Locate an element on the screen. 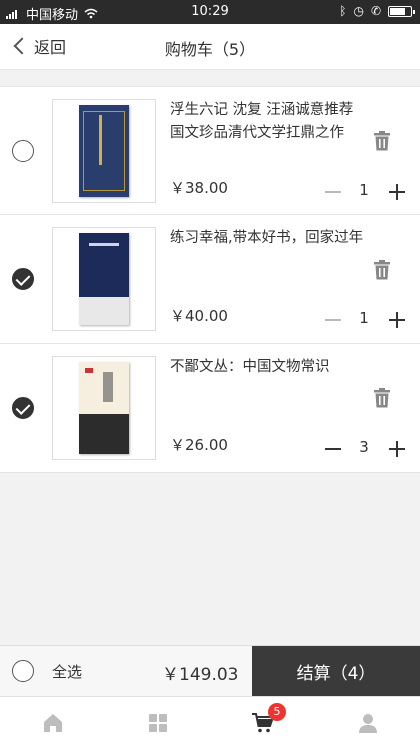  item-price: ￥38.00 is located at coordinates (199, 188).